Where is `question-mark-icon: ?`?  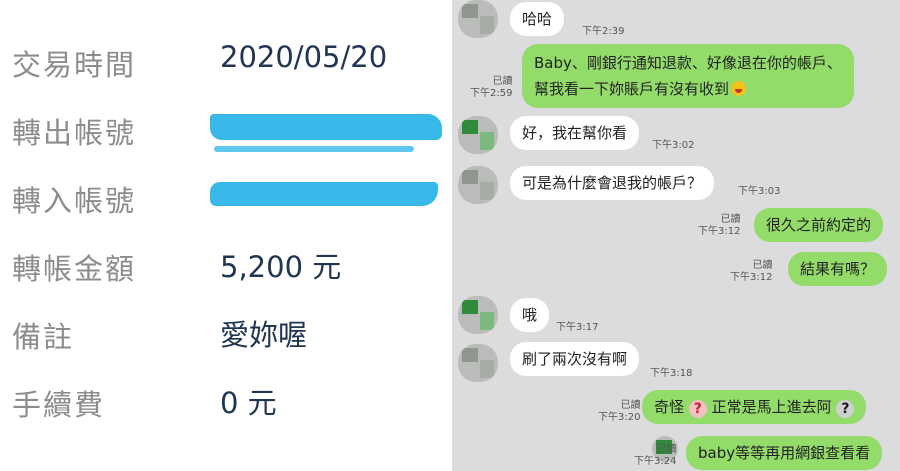
question-mark-icon: ? is located at coordinates (845, 409).